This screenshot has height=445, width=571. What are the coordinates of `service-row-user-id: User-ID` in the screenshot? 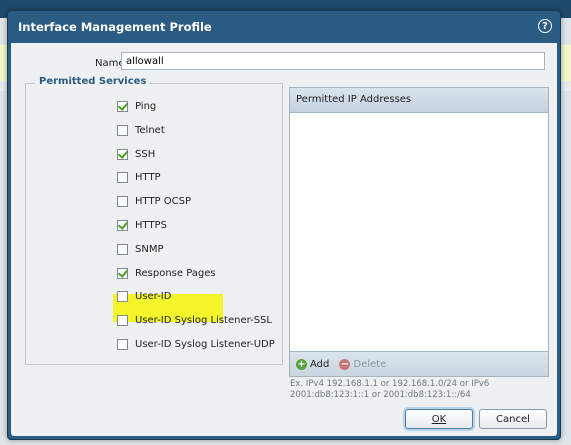 It's located at (144, 296).